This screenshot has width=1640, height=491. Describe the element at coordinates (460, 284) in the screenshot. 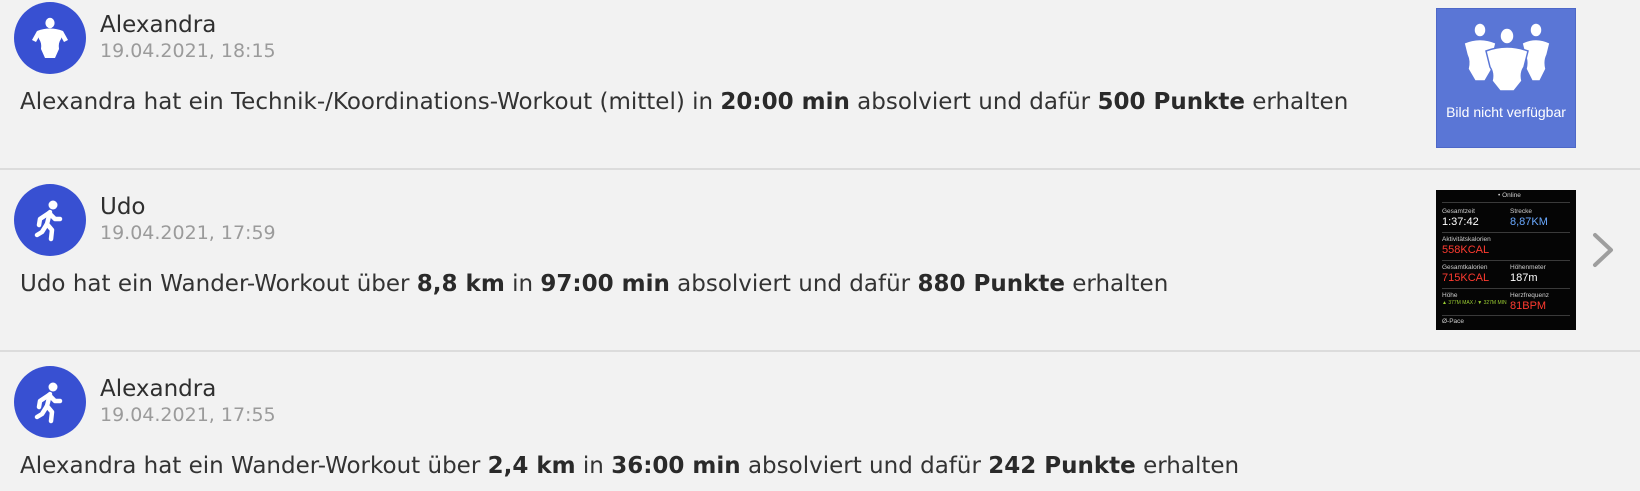

I see `distance-value: 8,8 km` at that location.